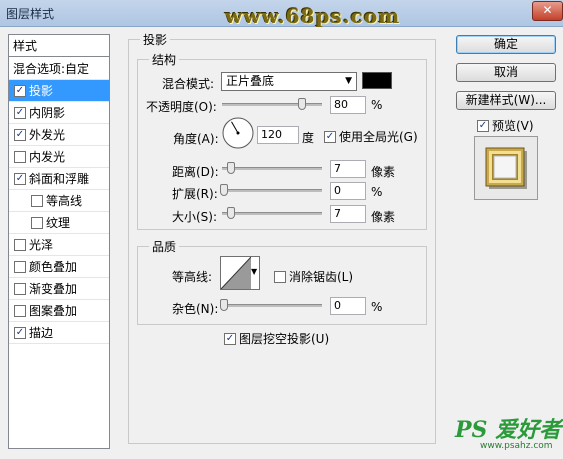 The image size is (563, 459). I want to click on style-list-item: 内发光, so click(59, 157).